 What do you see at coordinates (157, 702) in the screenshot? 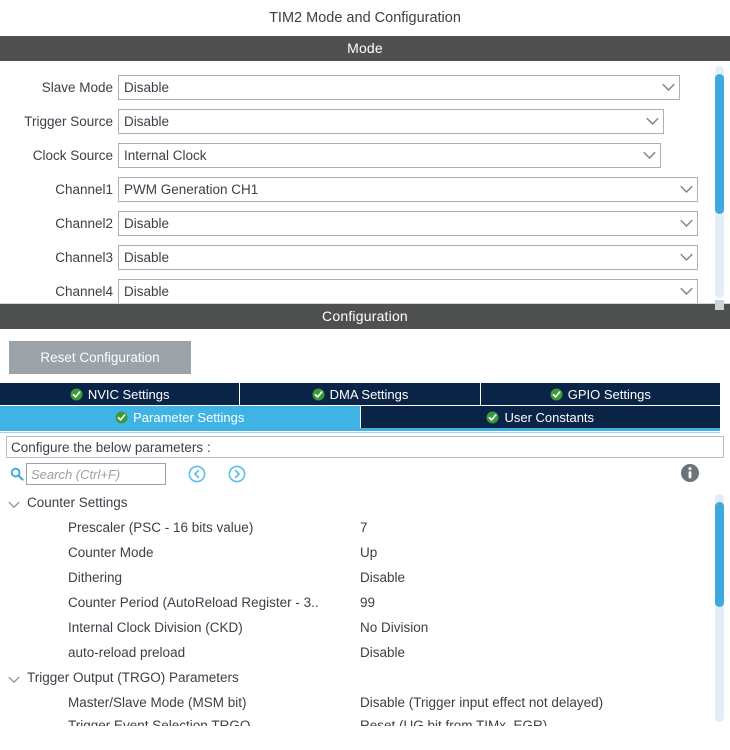
I see `parameter-label: Master/Slave Mode (MSM bit)` at bounding box center [157, 702].